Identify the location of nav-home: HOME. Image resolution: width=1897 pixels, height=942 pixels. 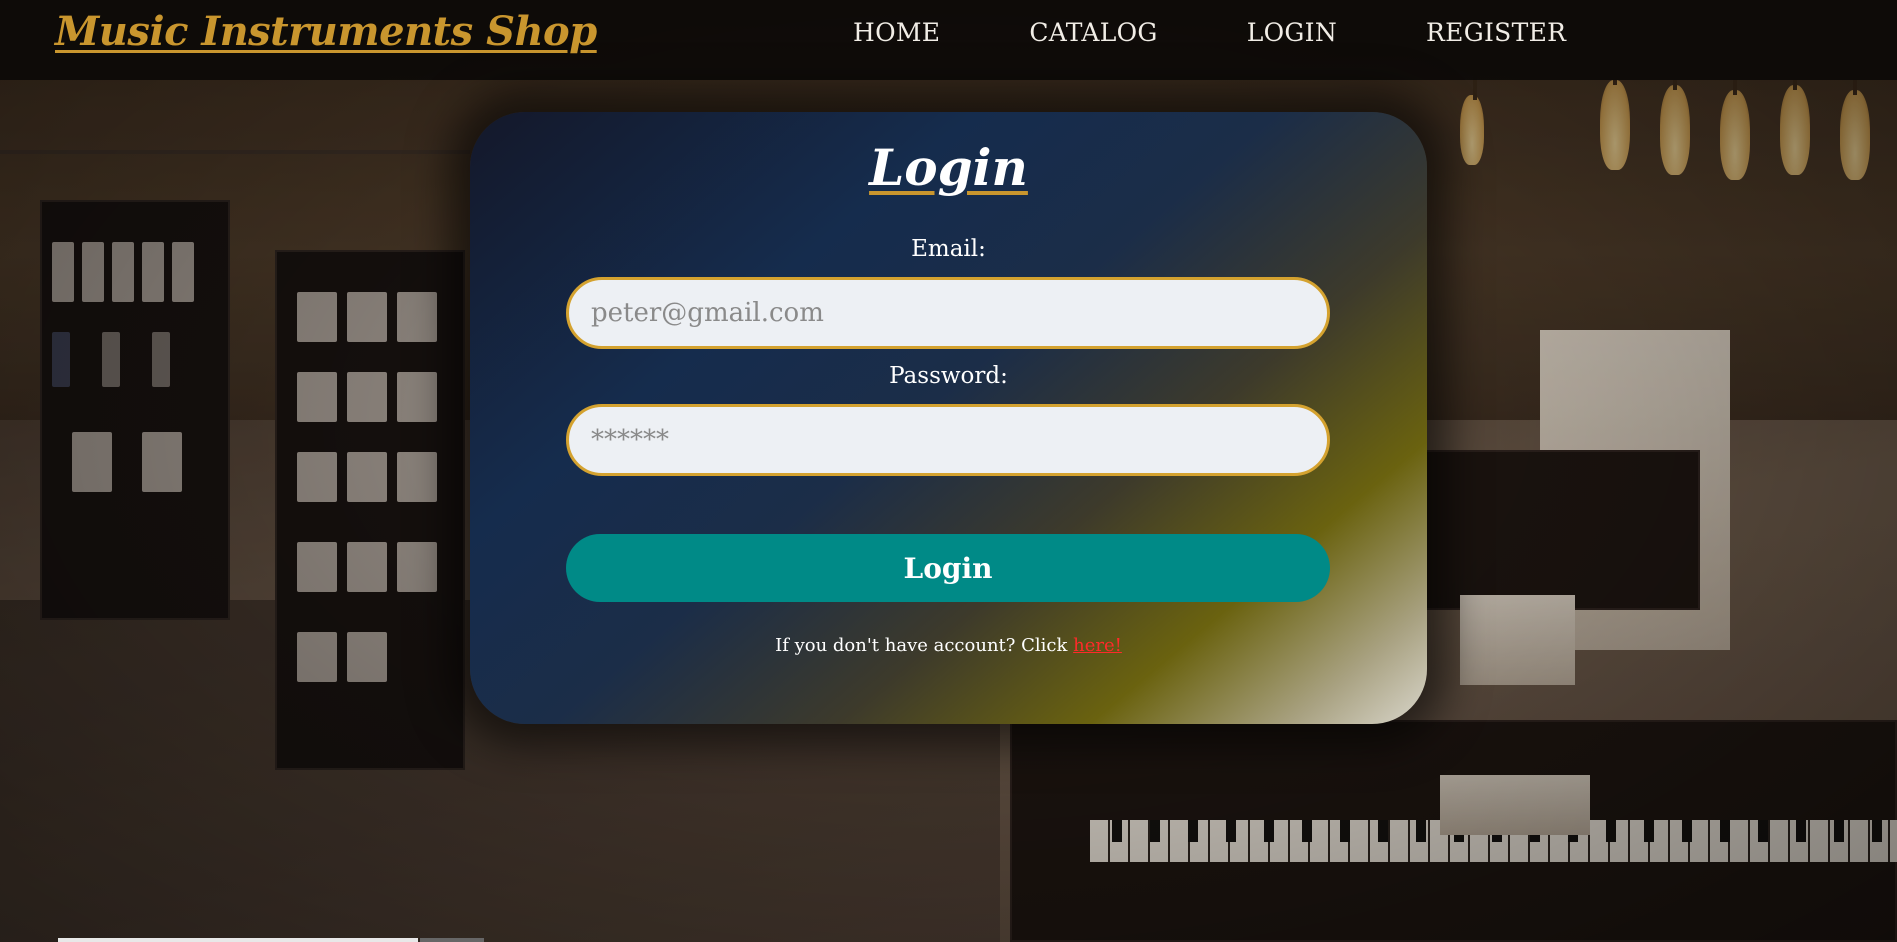
(896, 32).